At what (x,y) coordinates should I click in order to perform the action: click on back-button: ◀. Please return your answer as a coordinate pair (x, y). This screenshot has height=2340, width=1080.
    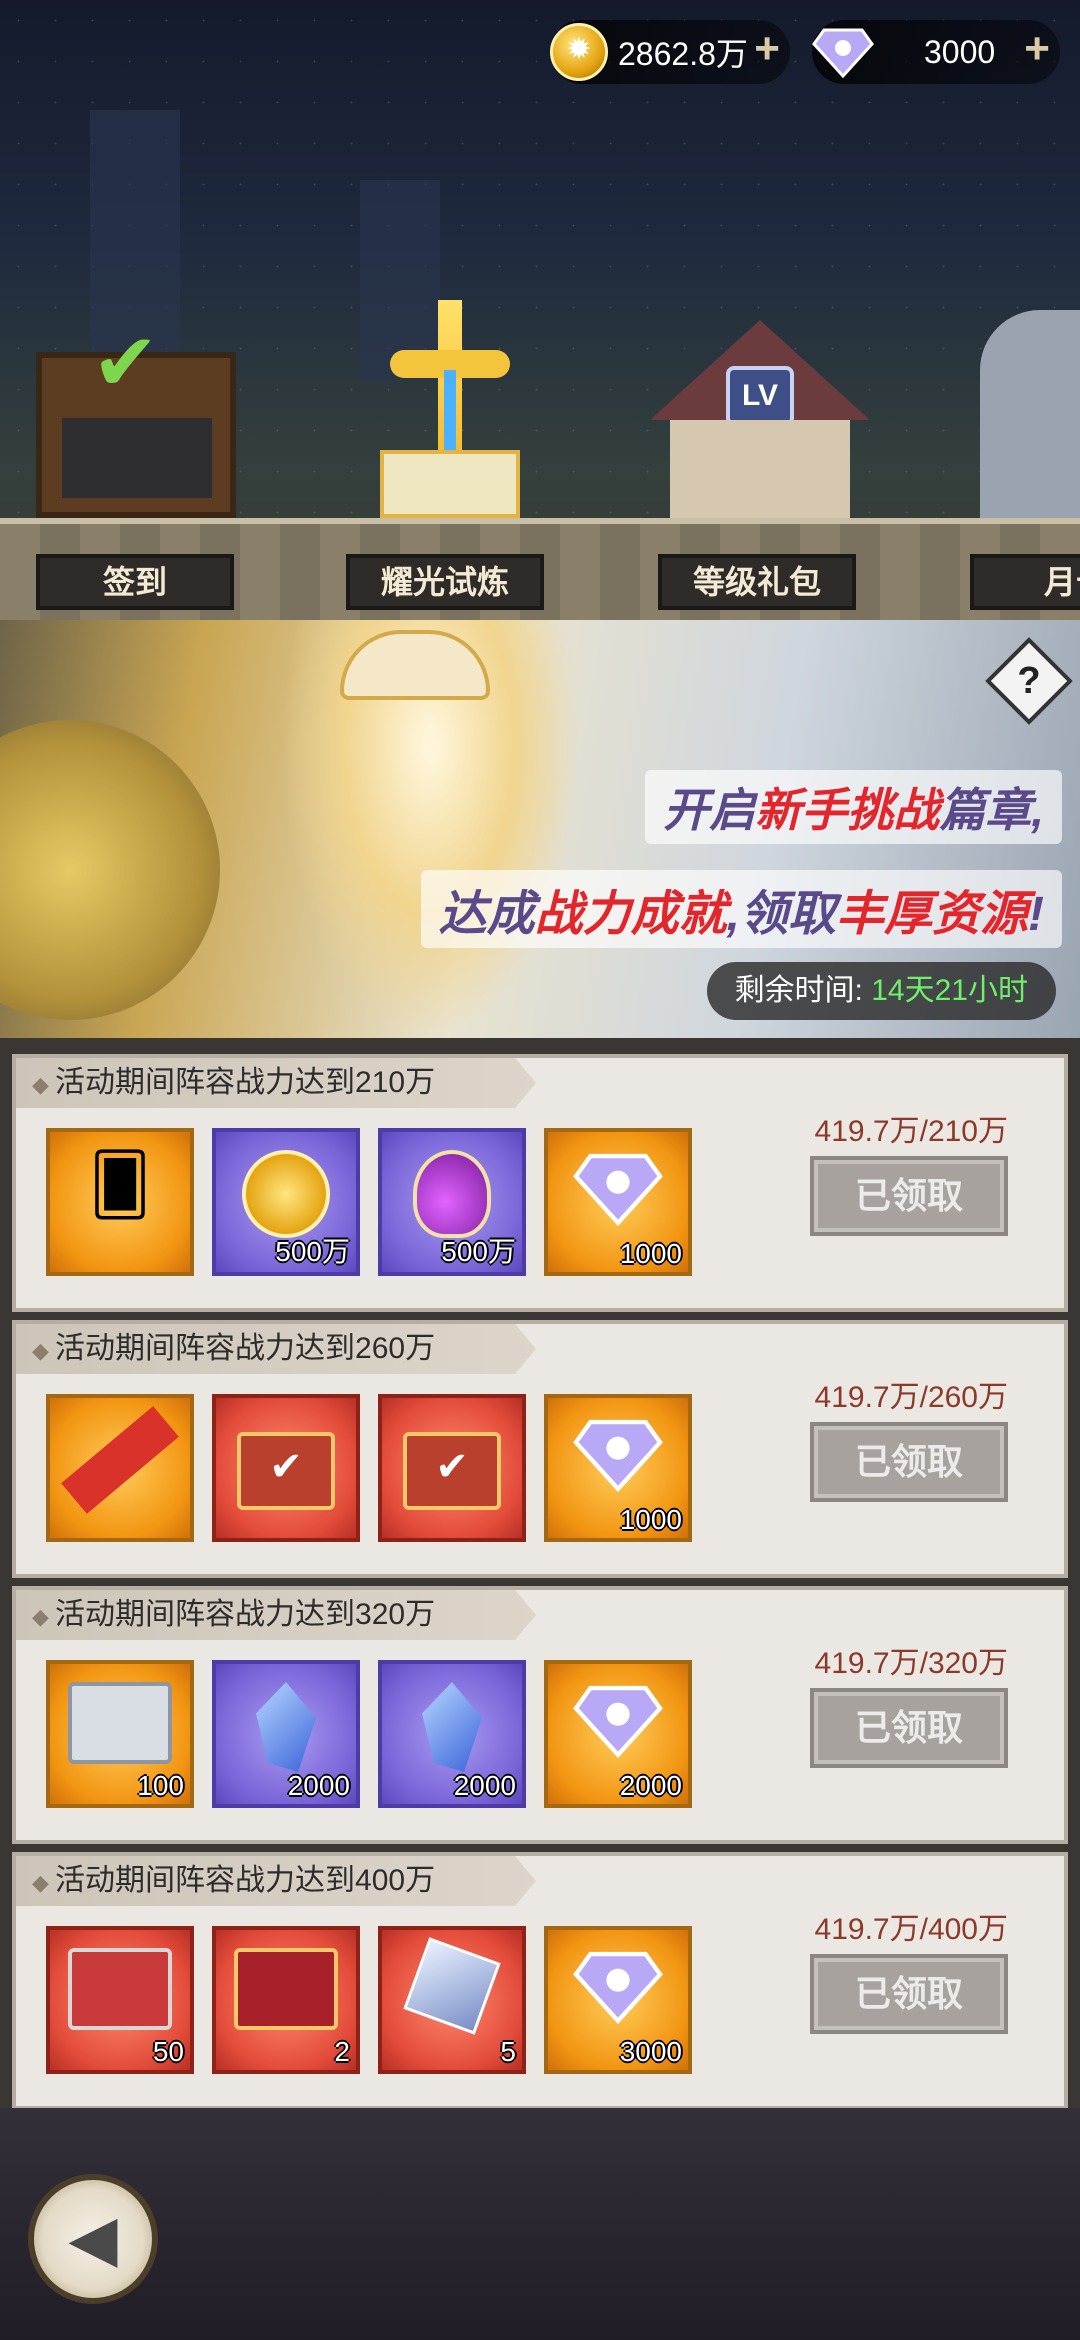
    Looking at the image, I should click on (93, 2239).